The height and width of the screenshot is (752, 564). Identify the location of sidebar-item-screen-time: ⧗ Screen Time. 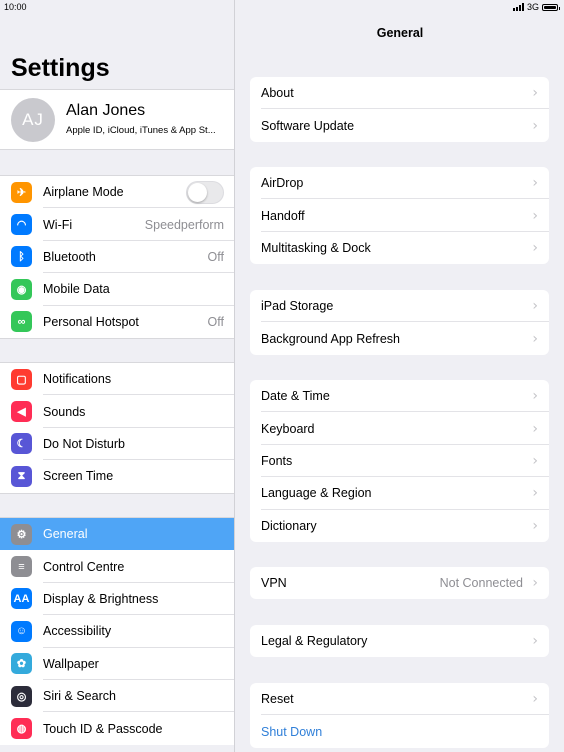
(117, 476).